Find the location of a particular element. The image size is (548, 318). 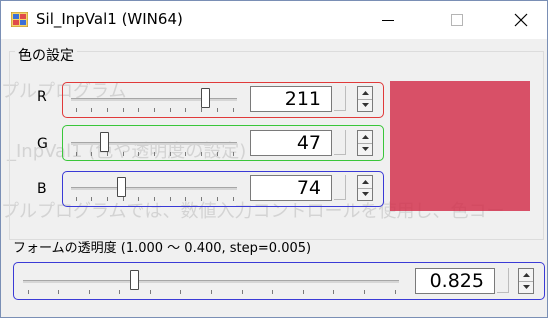

opacity-slider is located at coordinates (211, 281).